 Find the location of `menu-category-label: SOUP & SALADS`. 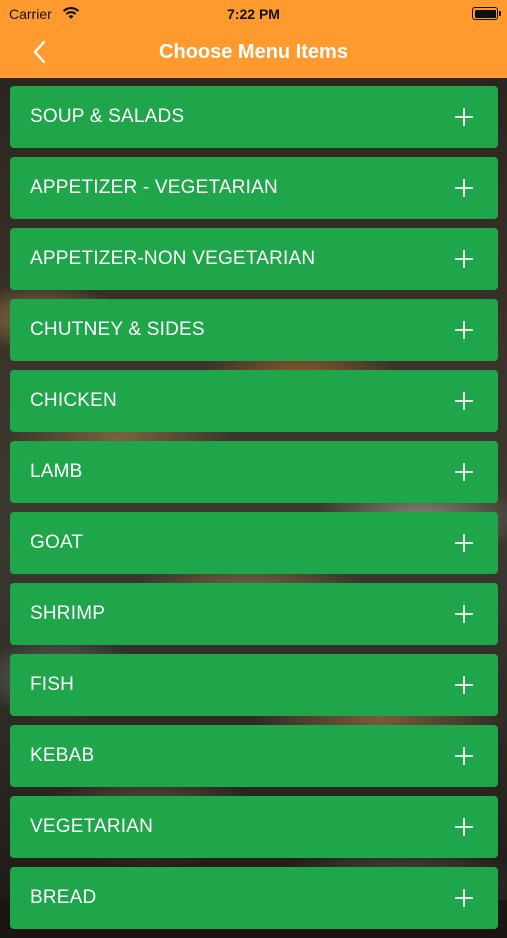

menu-category-label: SOUP & SALADS is located at coordinates (107, 116).